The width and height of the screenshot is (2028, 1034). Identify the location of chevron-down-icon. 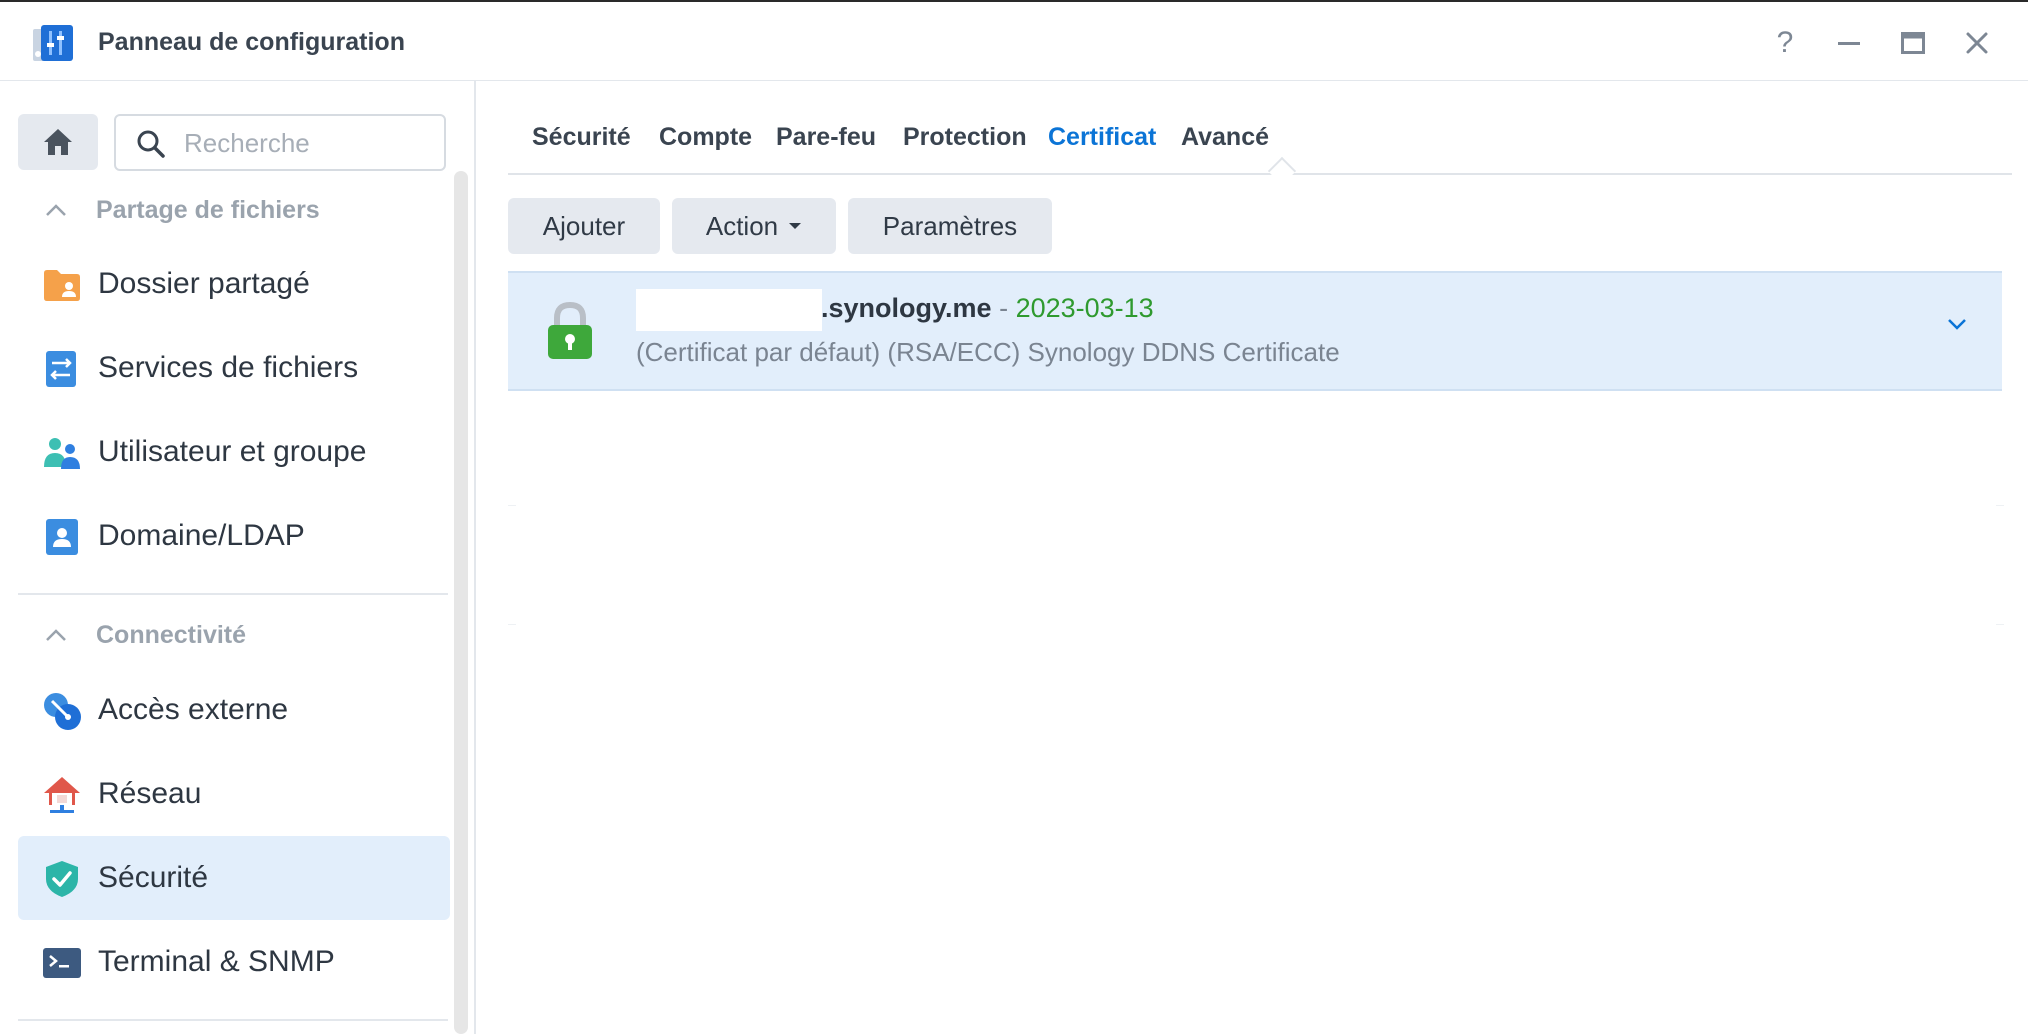
(1957, 324).